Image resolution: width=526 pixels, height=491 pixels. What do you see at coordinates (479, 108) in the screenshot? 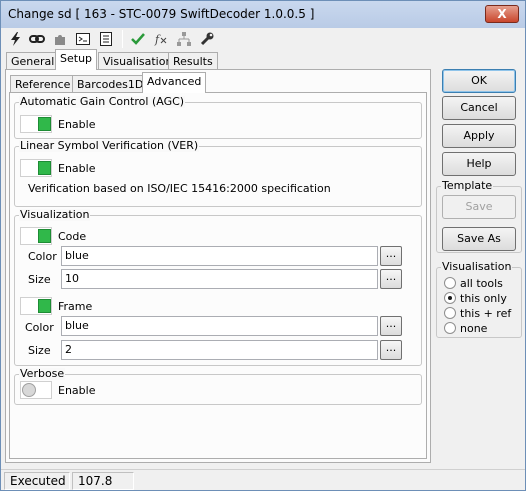
I see `cancel-button: Cancel` at bounding box center [479, 108].